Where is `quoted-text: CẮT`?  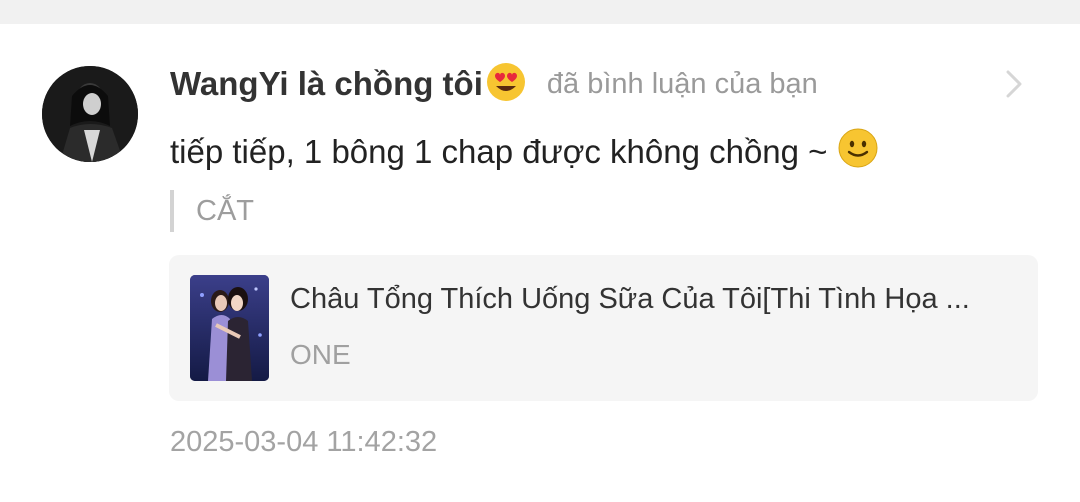 quoted-text: CẮT is located at coordinates (212, 211).